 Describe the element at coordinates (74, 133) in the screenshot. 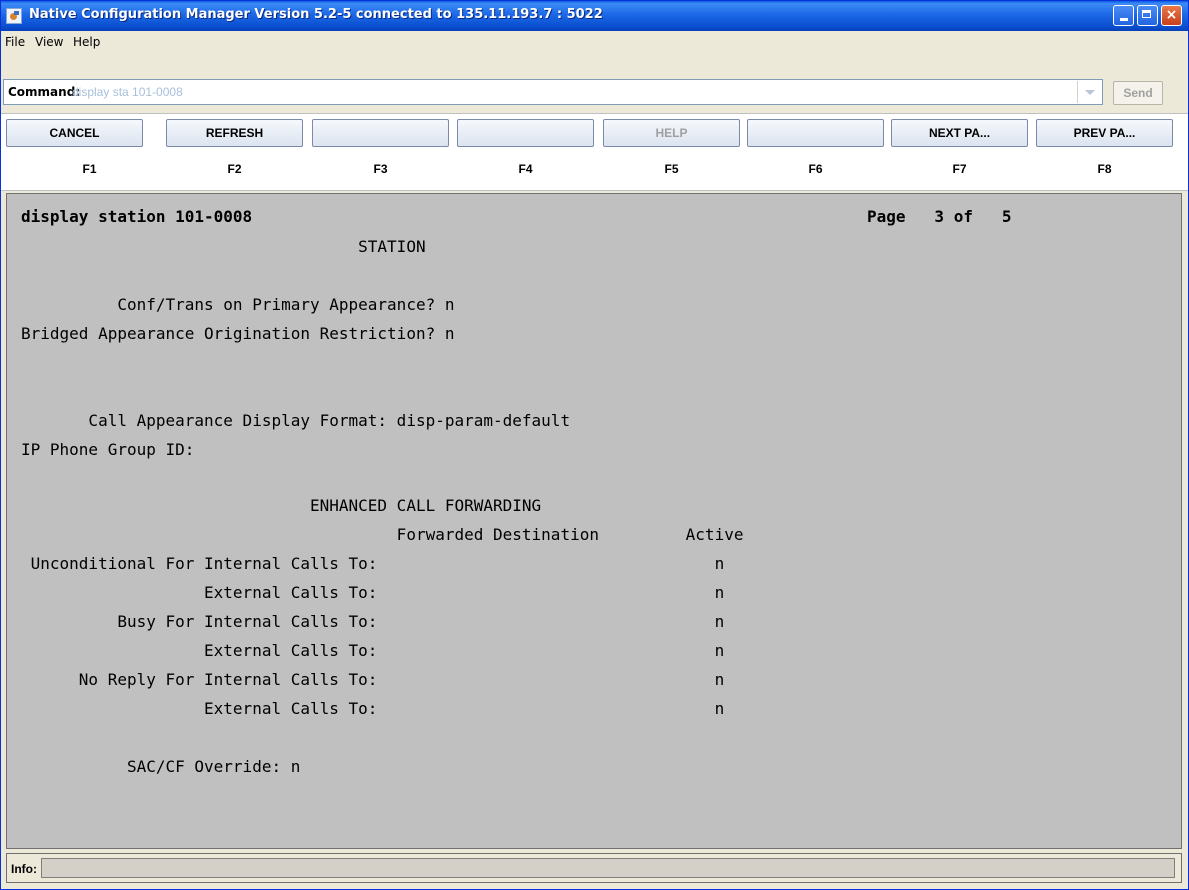

I see `f1-cancel-button: CANCEL` at that location.